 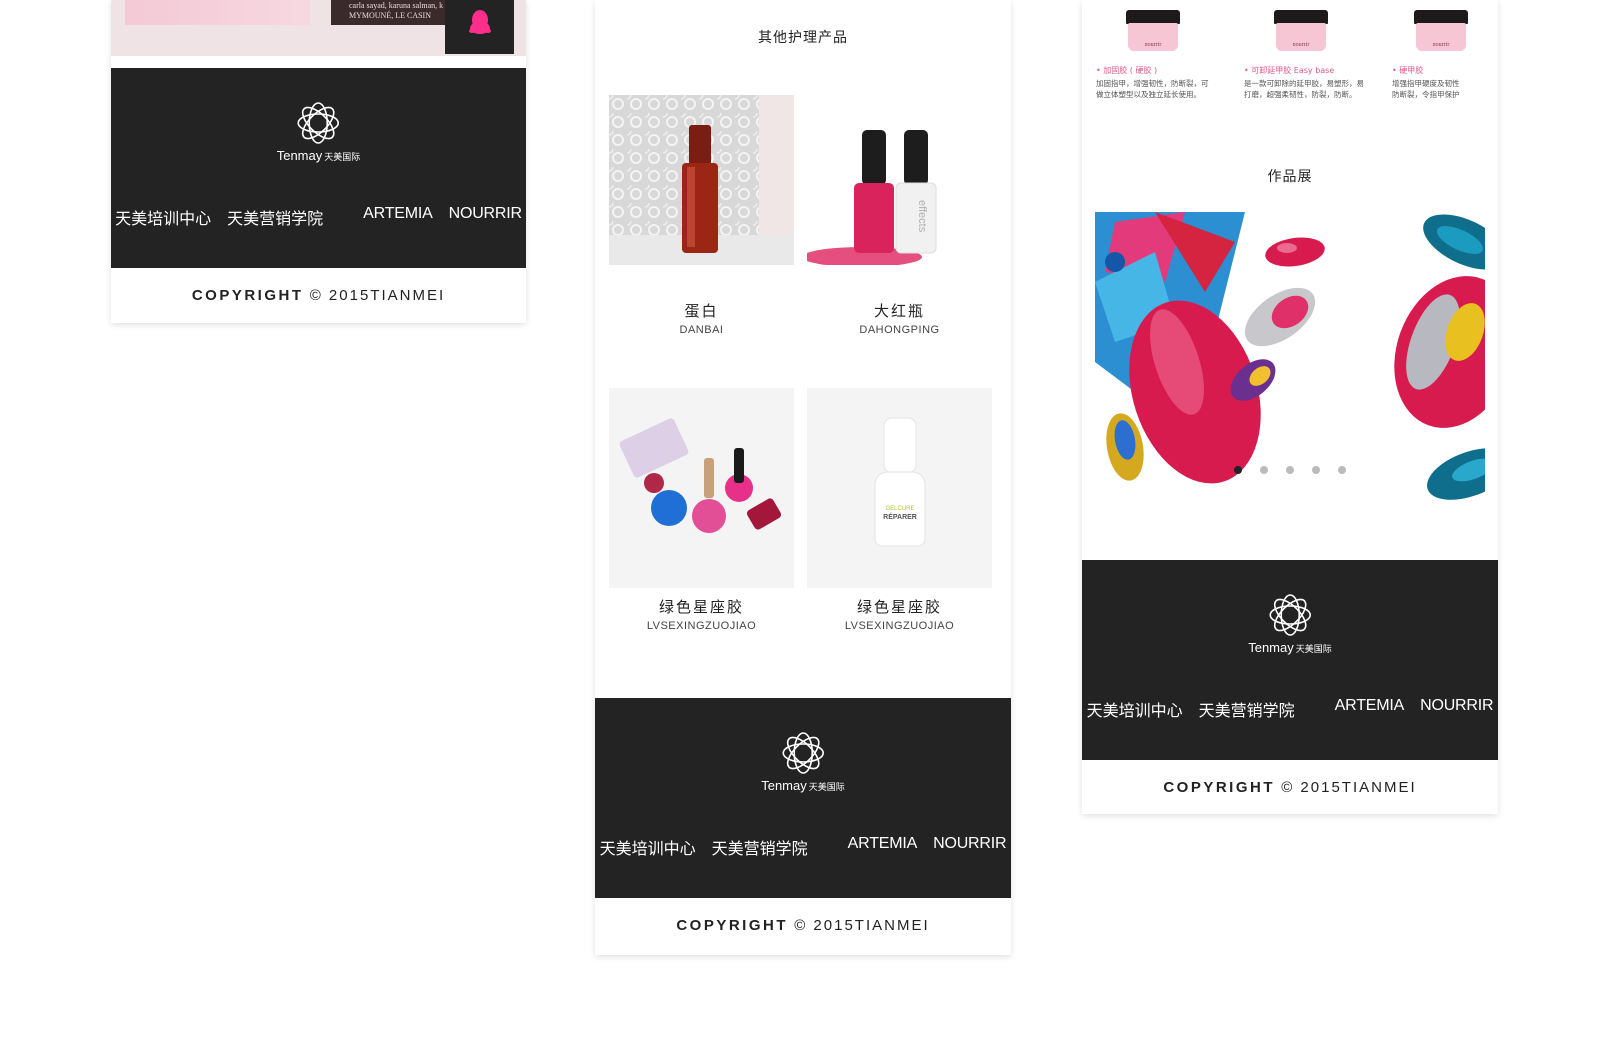 I want to click on bottle-label: GELCURE, so click(x=899, y=509).